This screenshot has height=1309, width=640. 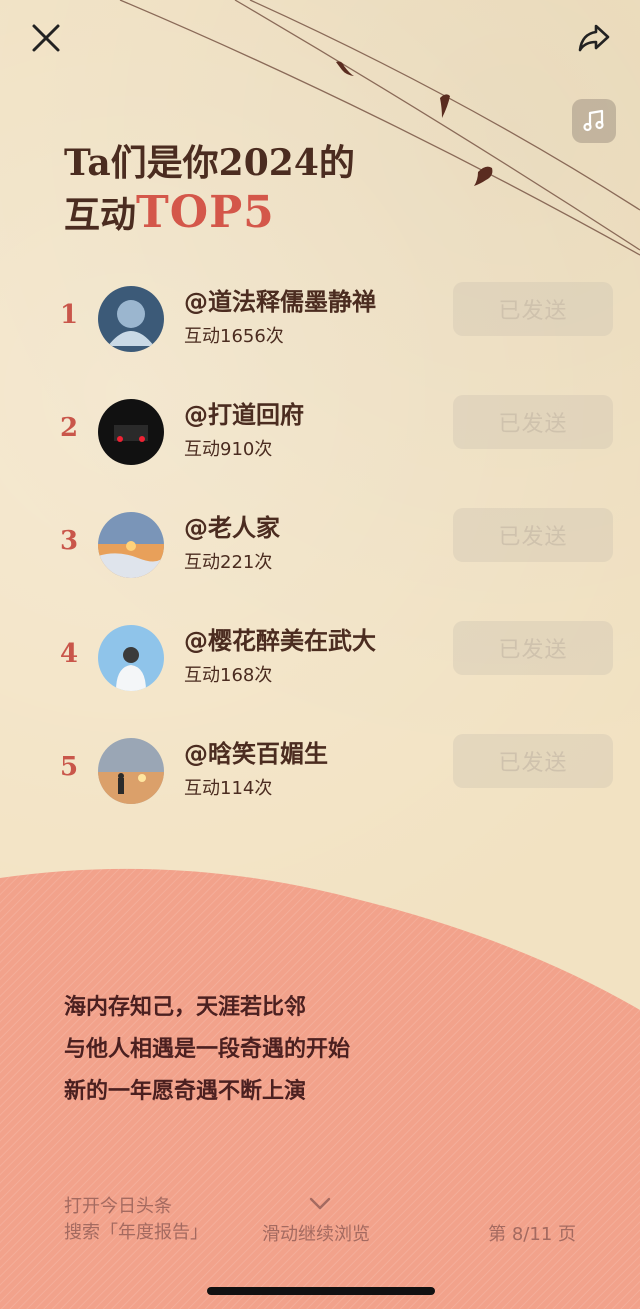 What do you see at coordinates (320, 555) in the screenshot?
I see `list-item: 3 @老人家 互动221次 已发送` at bounding box center [320, 555].